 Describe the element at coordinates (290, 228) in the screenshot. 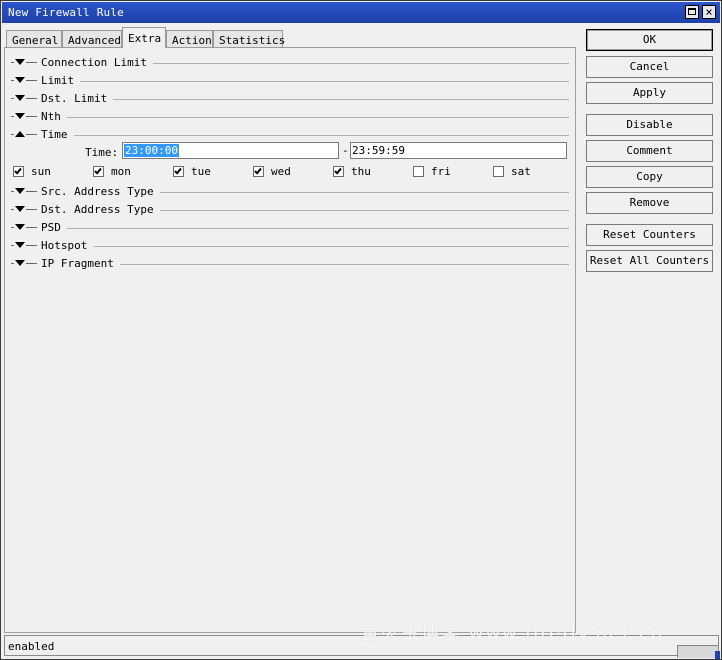

I see `section-psd: PSD` at that location.